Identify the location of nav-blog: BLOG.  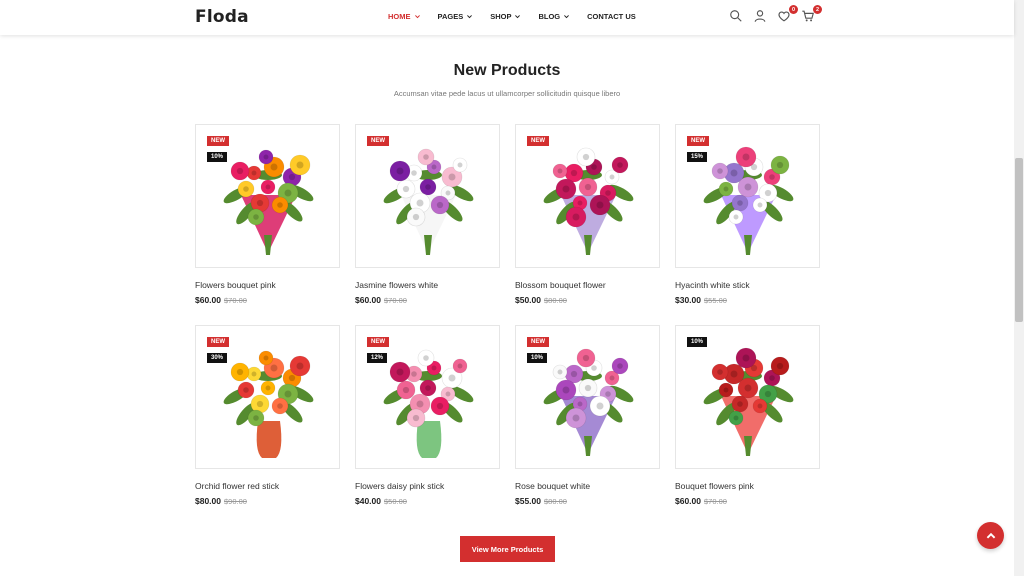
(554, 16).